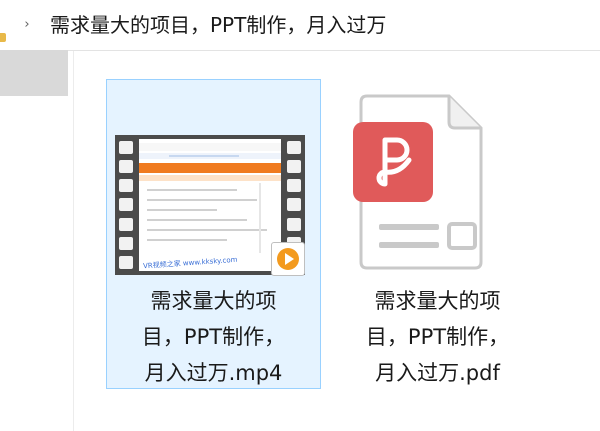 Image resolution: width=600 pixels, height=431 pixels. What do you see at coordinates (437, 337) in the screenshot?
I see `file-name-label: 需求量大的项 目，PPT制作， 月入过万.pdf` at bounding box center [437, 337].